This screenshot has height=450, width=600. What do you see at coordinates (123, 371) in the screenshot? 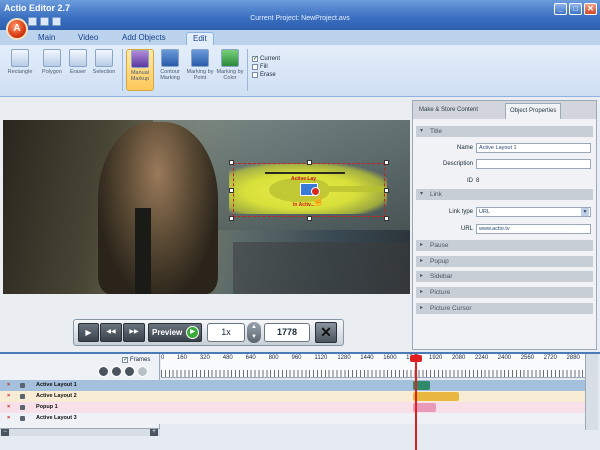
I see `layer-tools` at bounding box center [123, 371].